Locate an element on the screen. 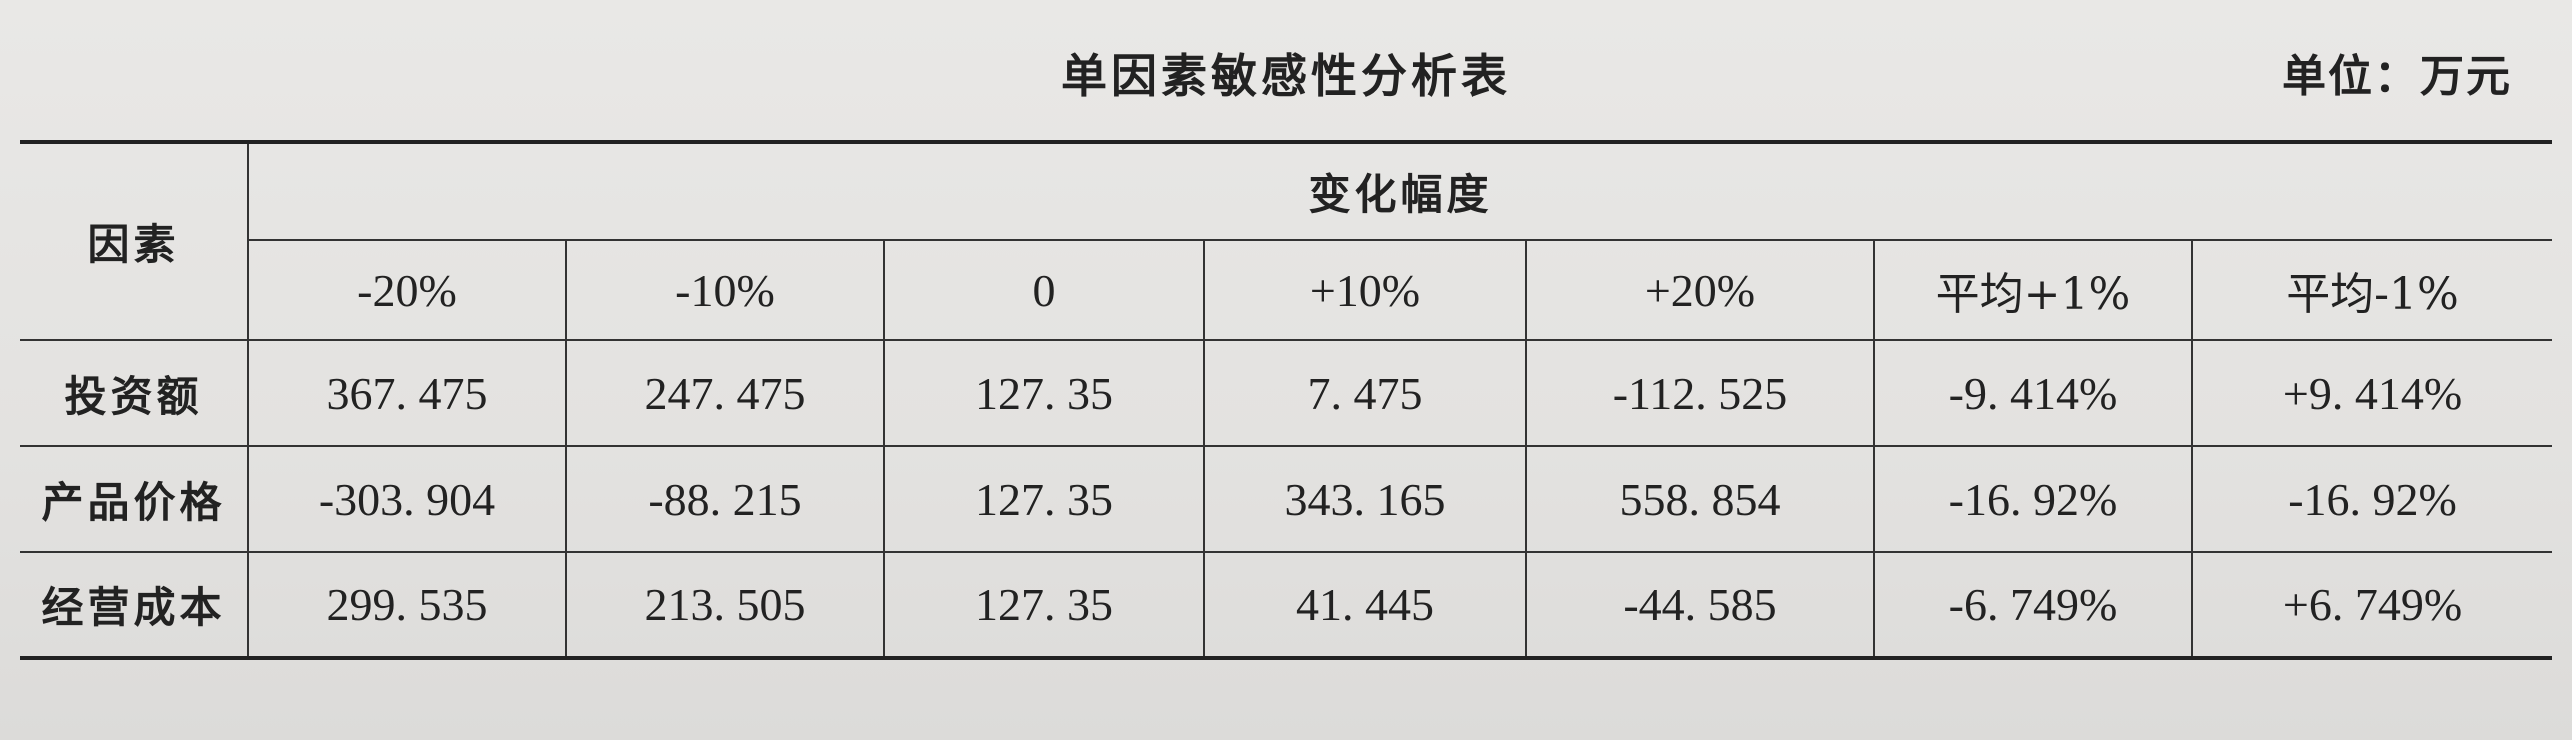 The height and width of the screenshot is (740, 2572). column-header: 平均+1% is located at coordinates (2033, 290).